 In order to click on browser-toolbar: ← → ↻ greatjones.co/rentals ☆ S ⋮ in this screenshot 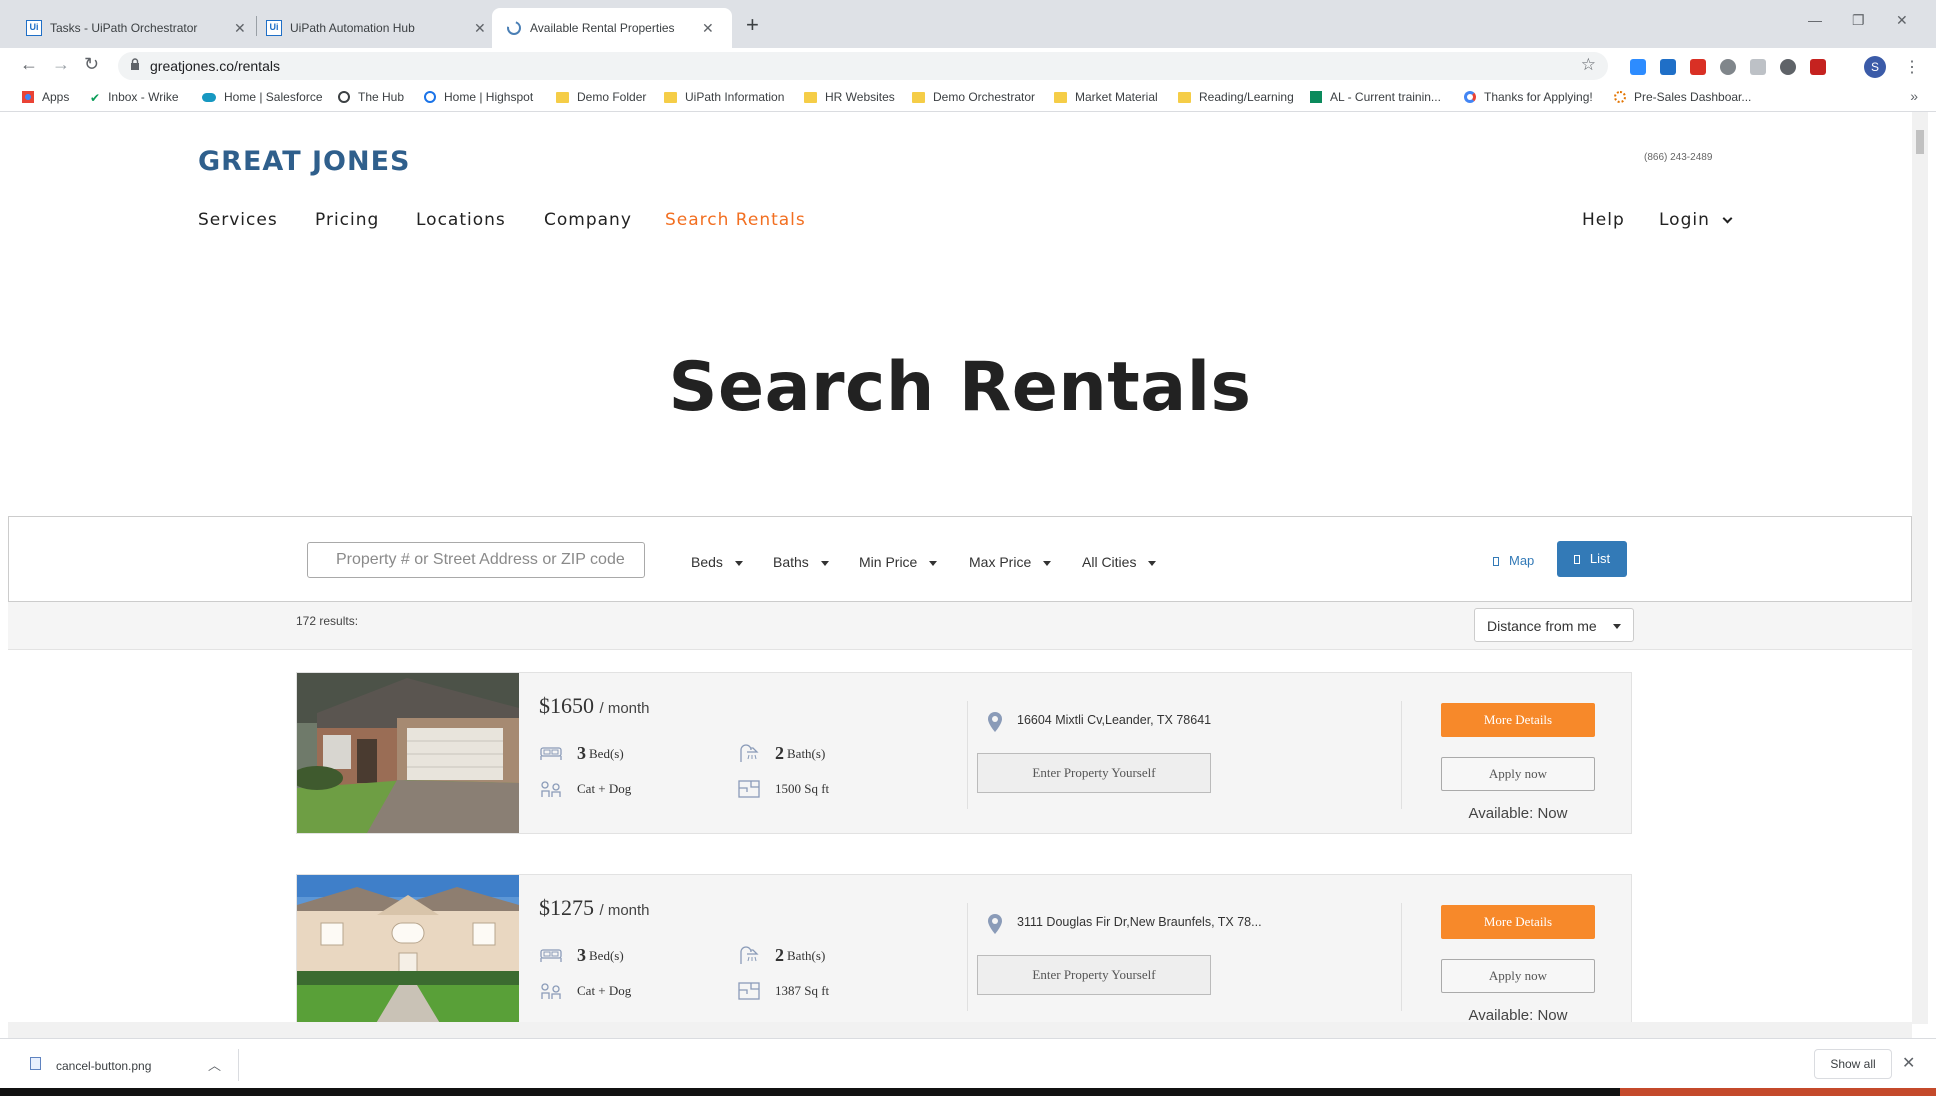, I will do `click(968, 67)`.